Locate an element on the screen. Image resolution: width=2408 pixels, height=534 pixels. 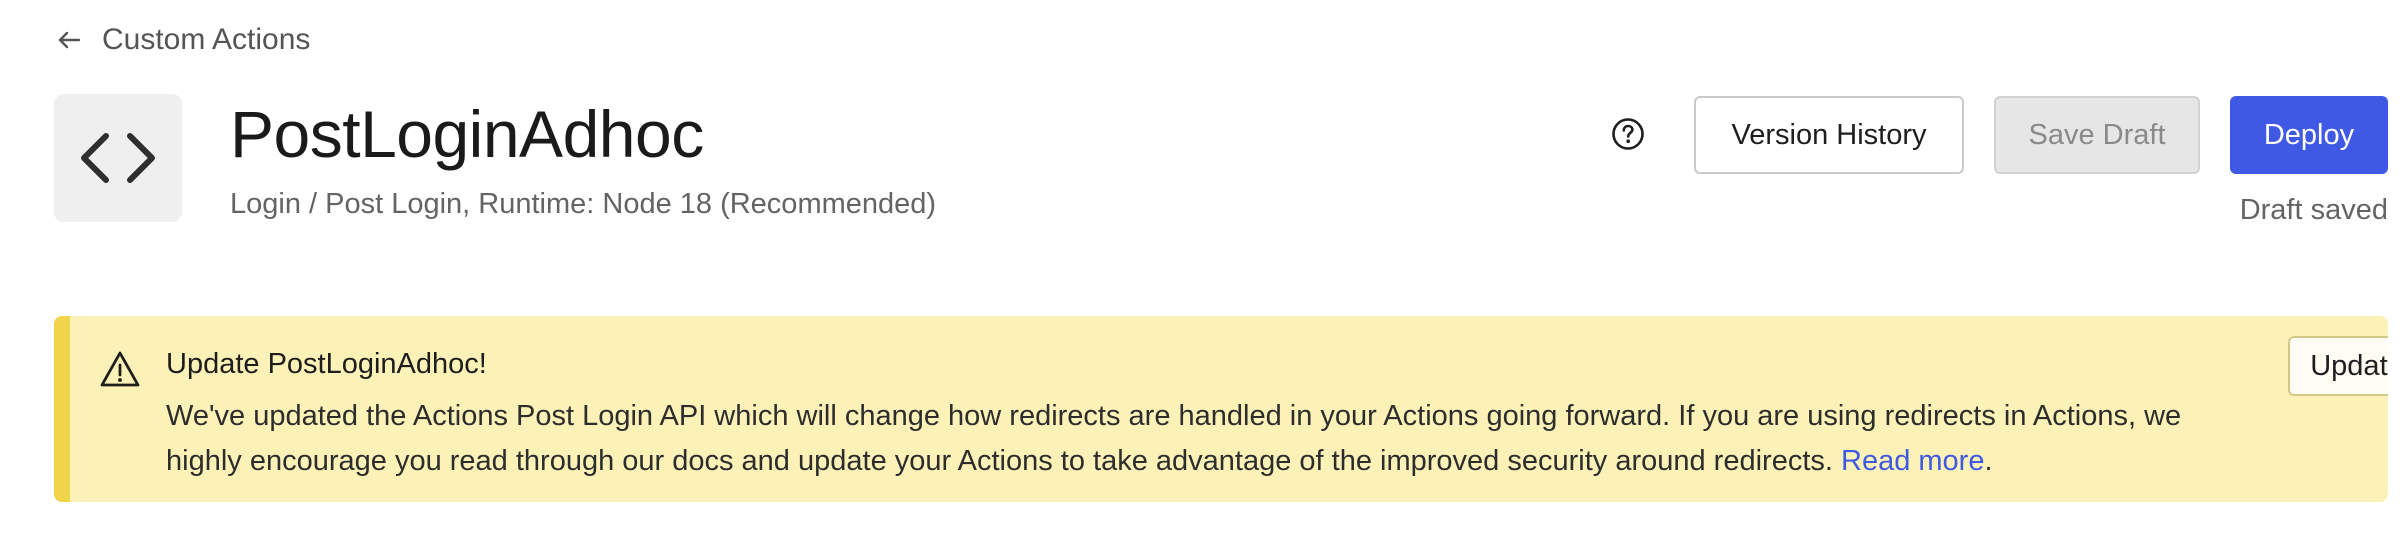
arrow-left-icon is located at coordinates (69, 40).